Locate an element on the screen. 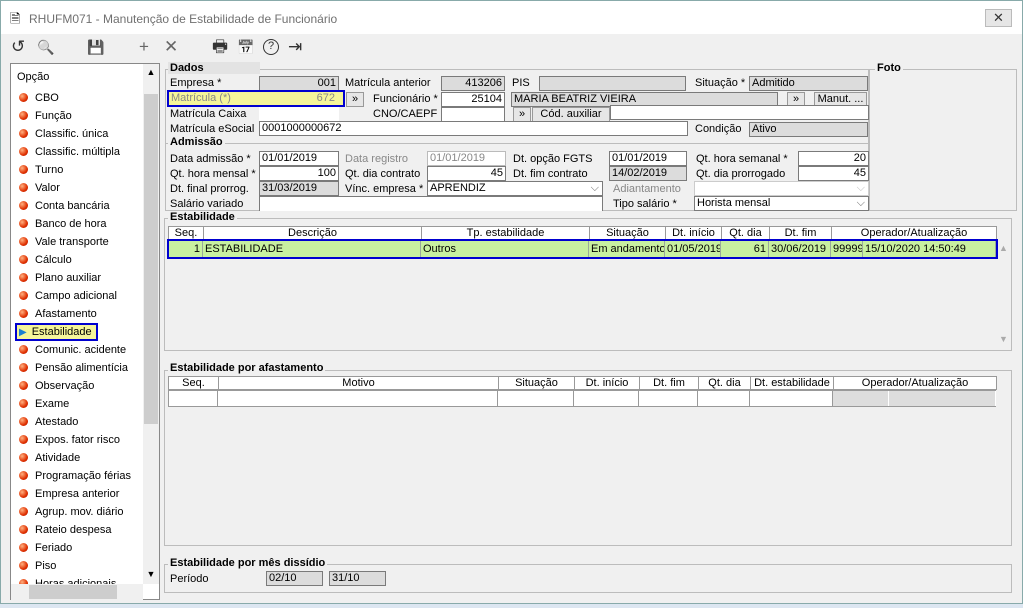 The height and width of the screenshot is (608, 1023). close-button: ✕ is located at coordinates (998, 18).